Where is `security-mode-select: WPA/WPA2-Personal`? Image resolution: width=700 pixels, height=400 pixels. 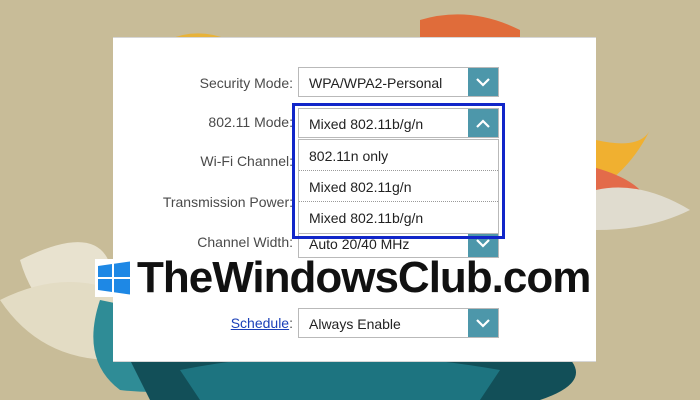
security-mode-select: WPA/WPA2-Personal is located at coordinates (398, 82).